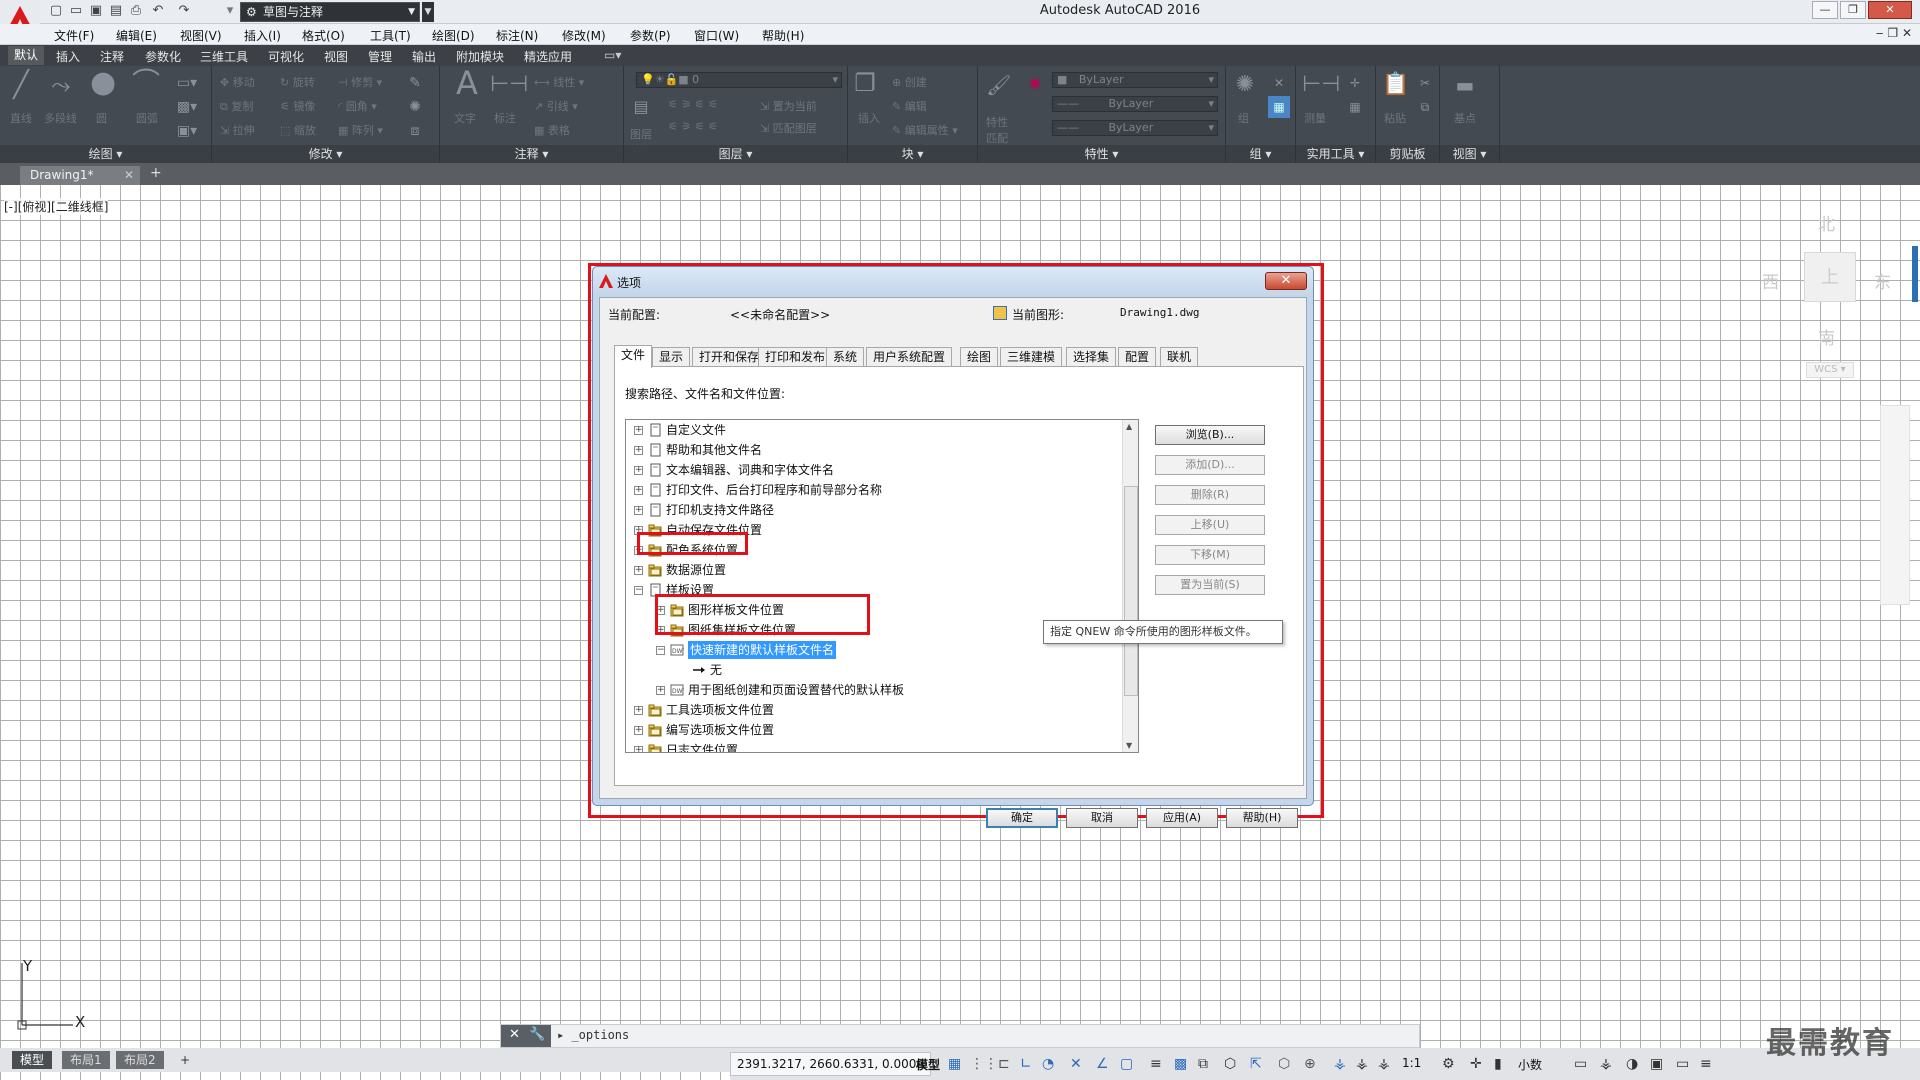 The image size is (1920, 1080). Describe the element at coordinates (298, 130) in the screenshot. I see `scale-tool: ⬚ 缩放` at that location.